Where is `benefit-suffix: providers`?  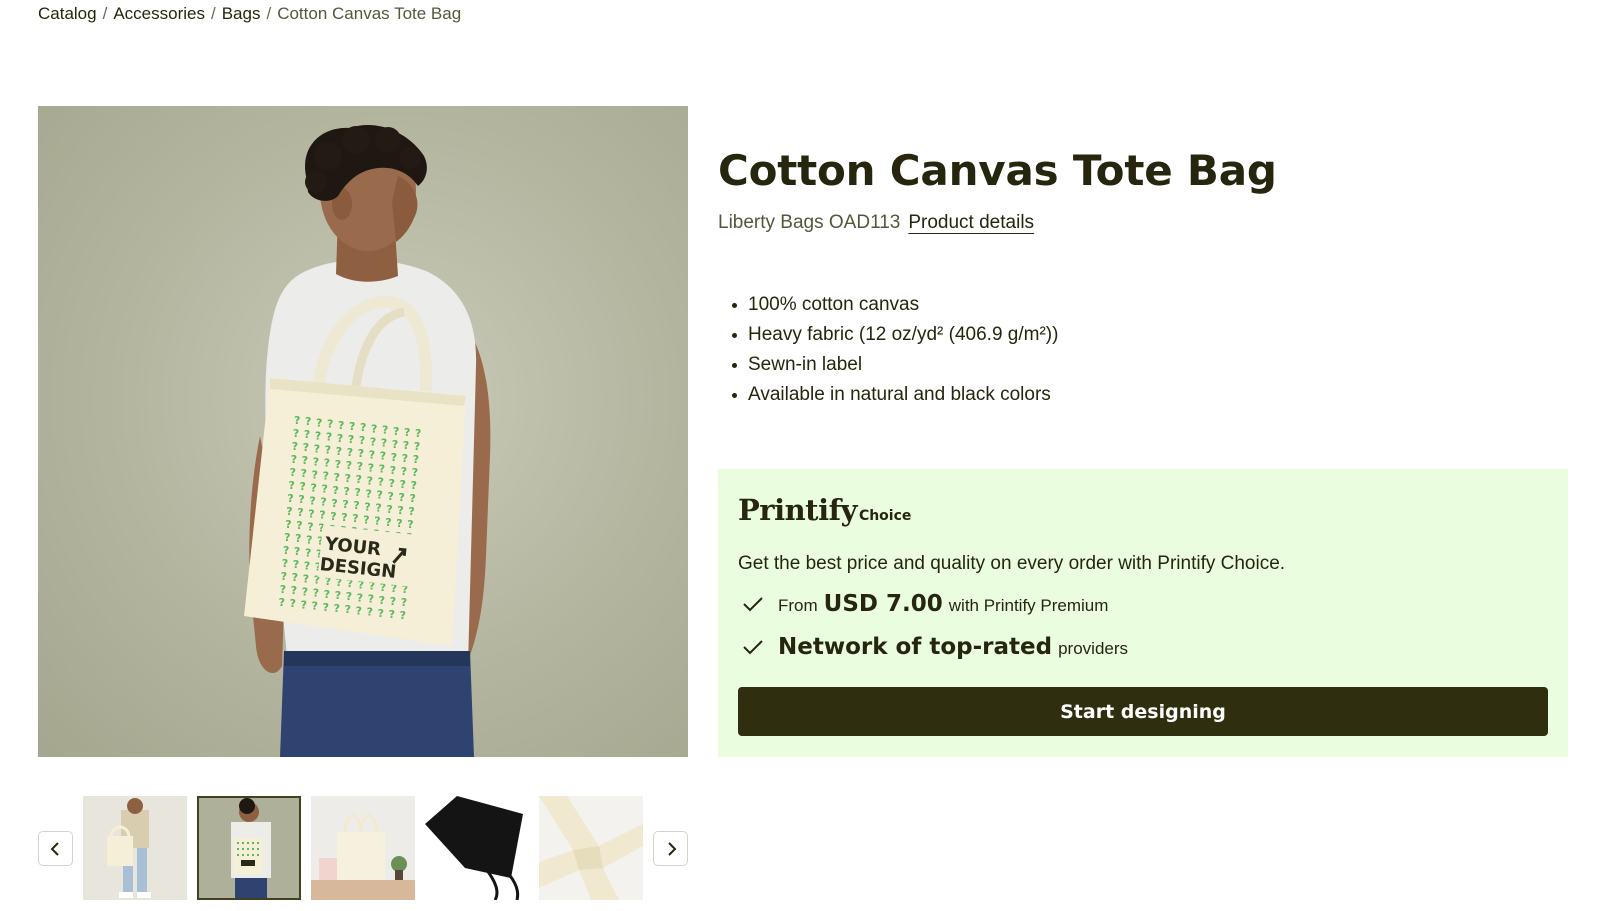 benefit-suffix: providers is located at coordinates (1093, 648).